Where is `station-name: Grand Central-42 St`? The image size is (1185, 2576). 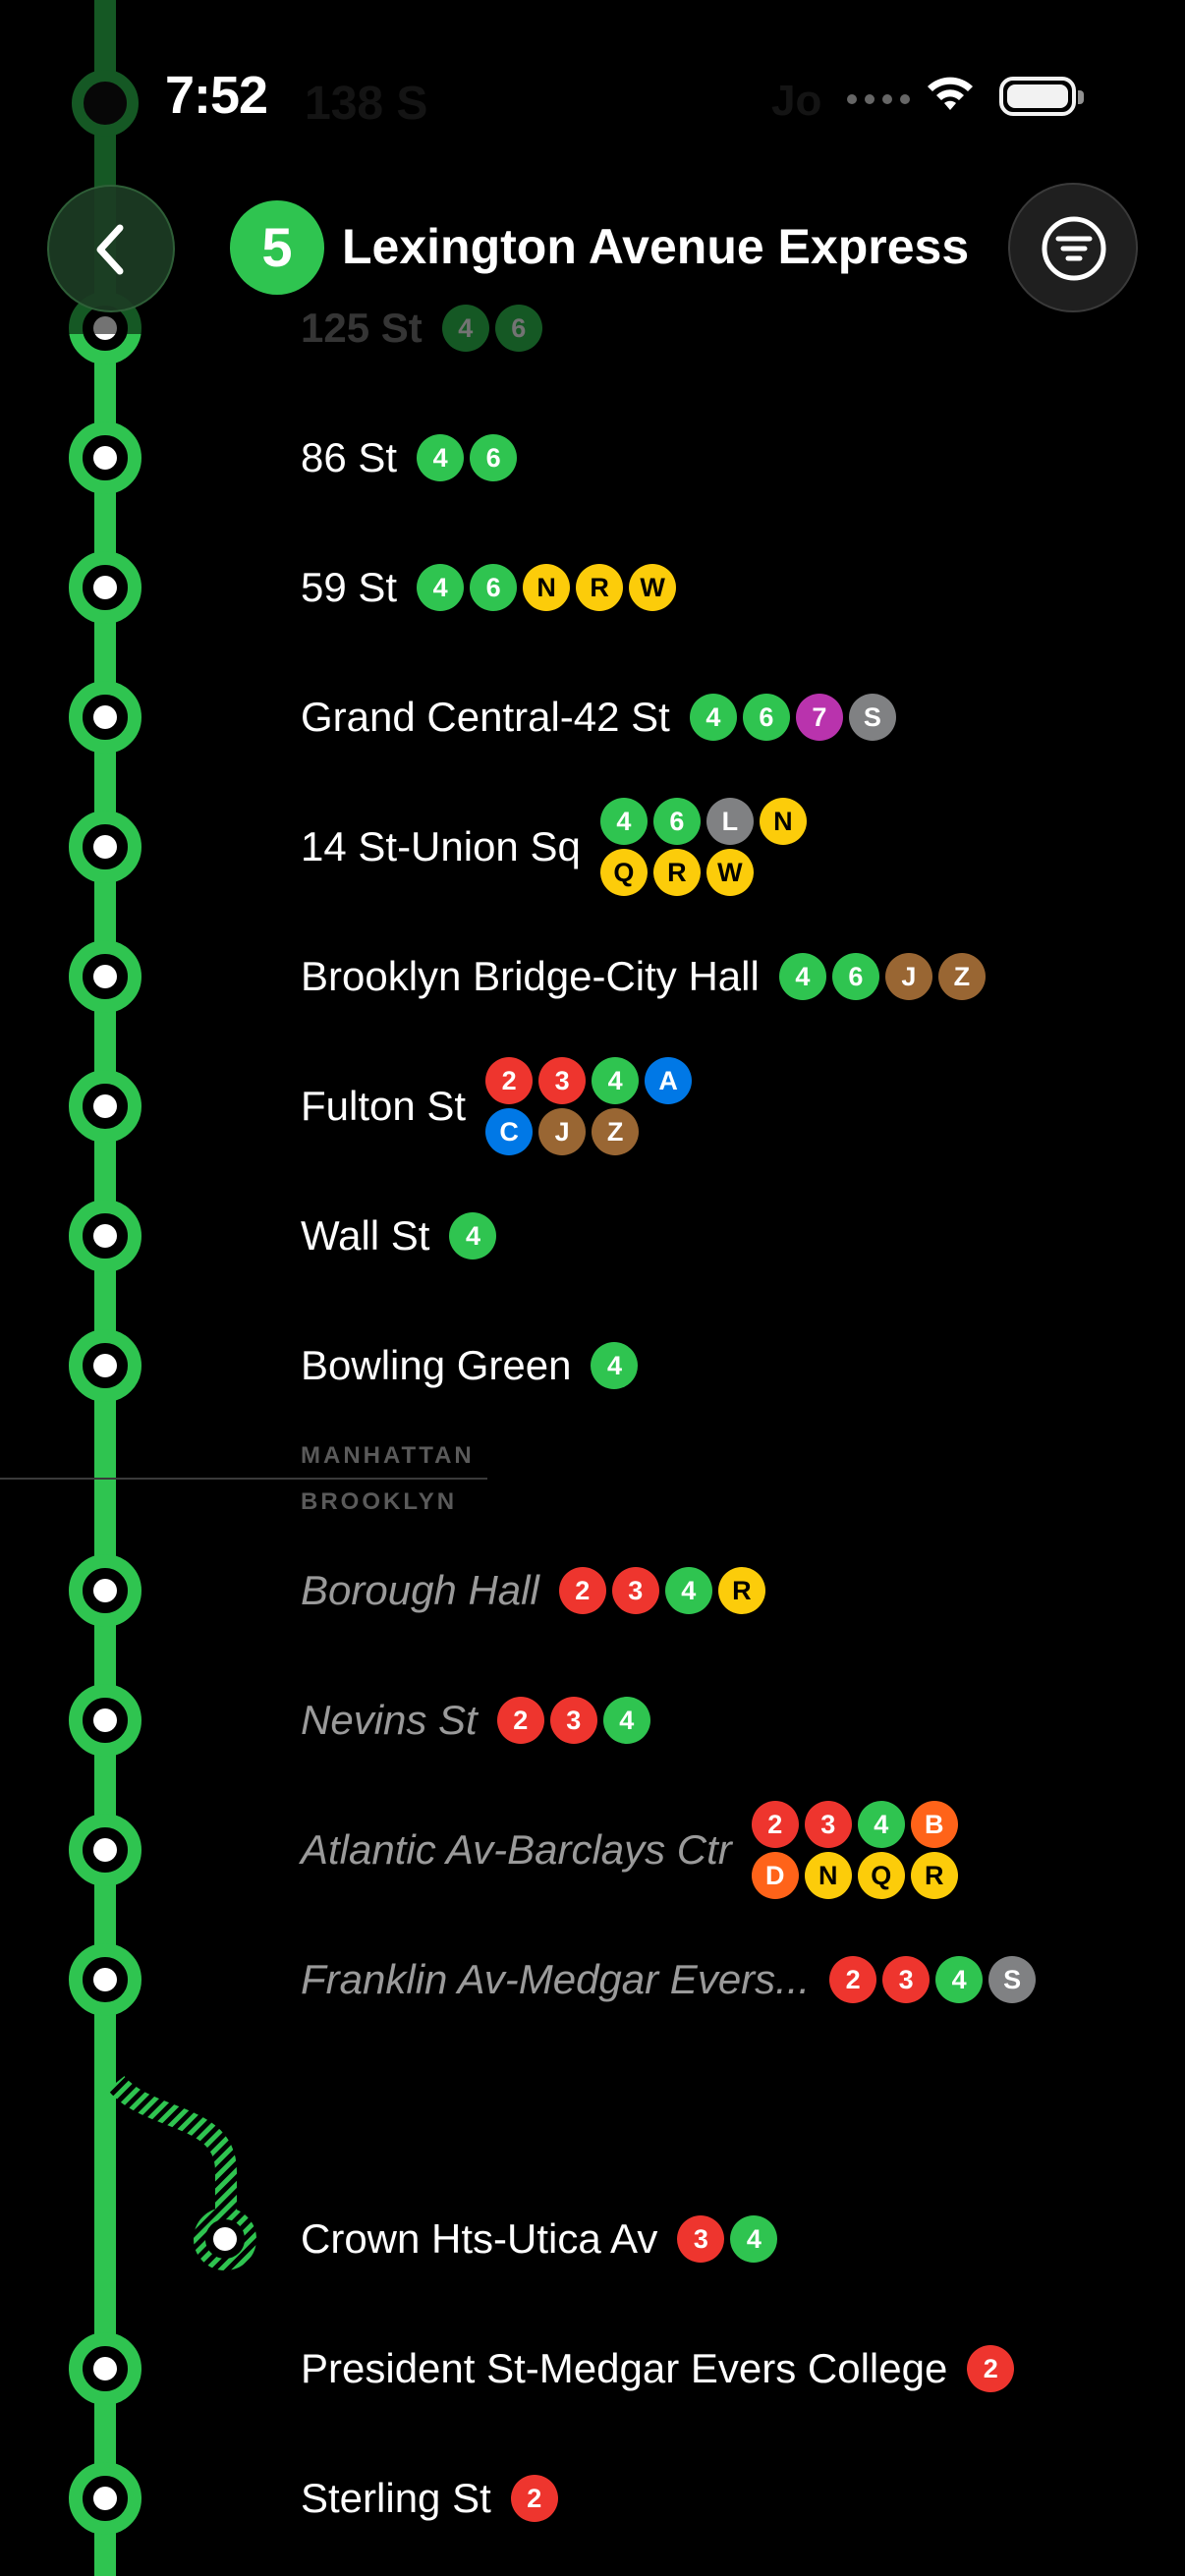
station-name: Grand Central-42 St is located at coordinates (486, 717).